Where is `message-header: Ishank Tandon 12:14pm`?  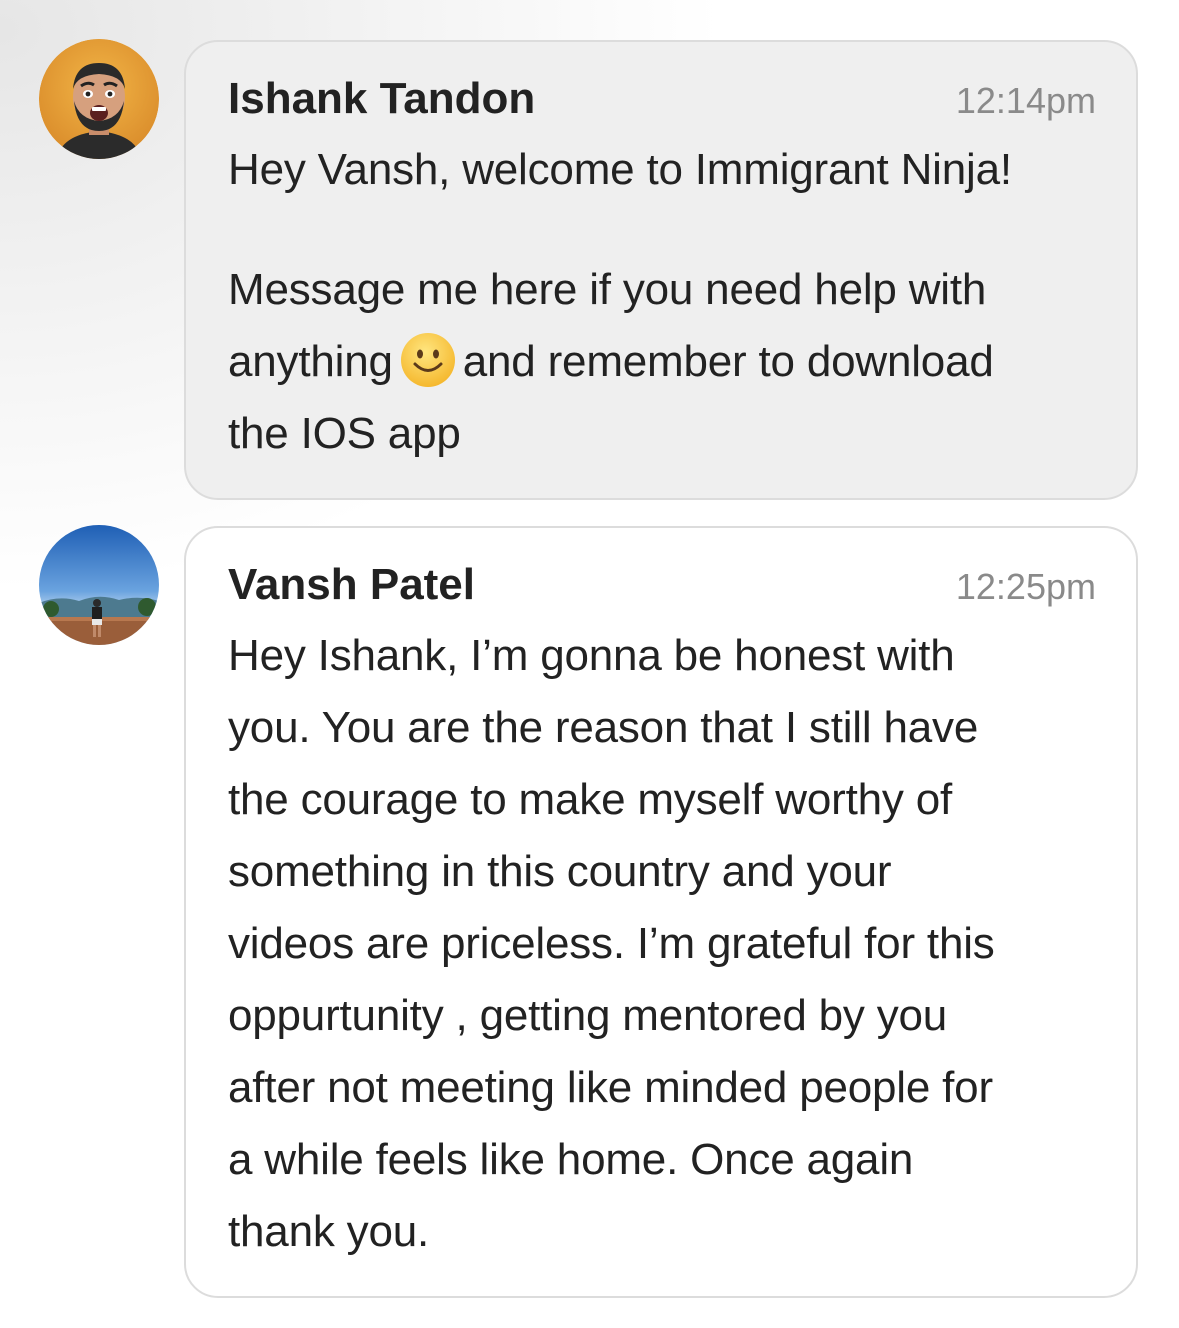 message-header: Ishank Tandon 12:14pm is located at coordinates (662, 104).